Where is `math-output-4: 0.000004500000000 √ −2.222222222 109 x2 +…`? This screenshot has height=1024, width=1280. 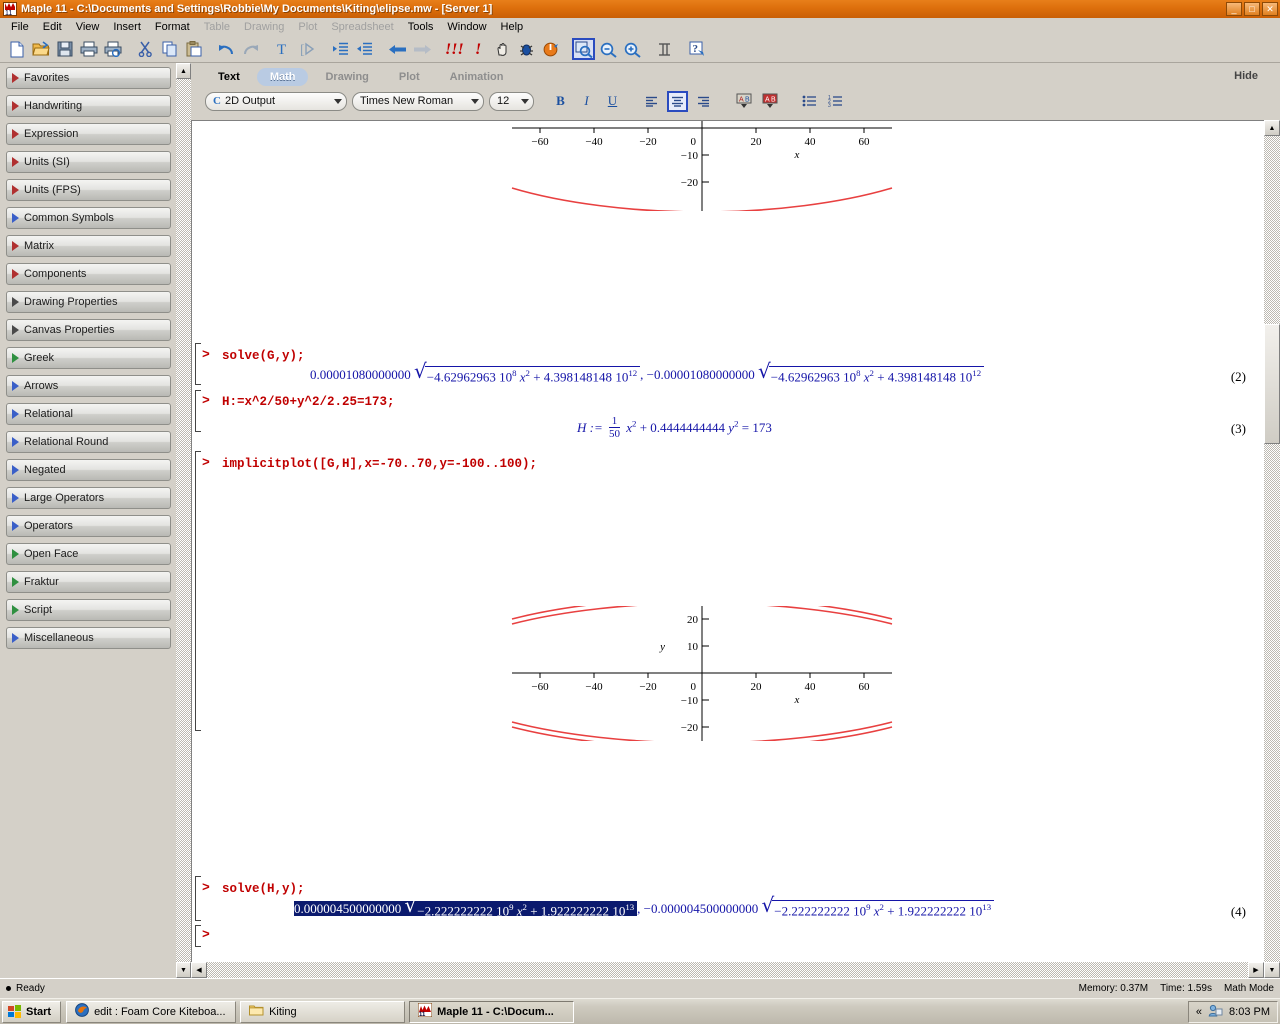 math-output-4: 0.000004500000000 √ −2.222222222 109 x2 +… is located at coordinates (644, 907).